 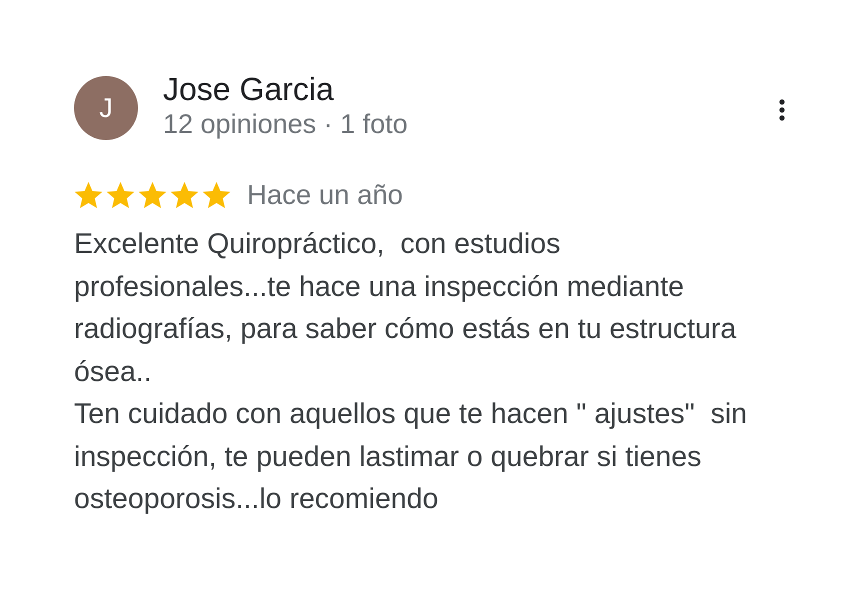 I want to click on more-icon, so click(x=782, y=110).